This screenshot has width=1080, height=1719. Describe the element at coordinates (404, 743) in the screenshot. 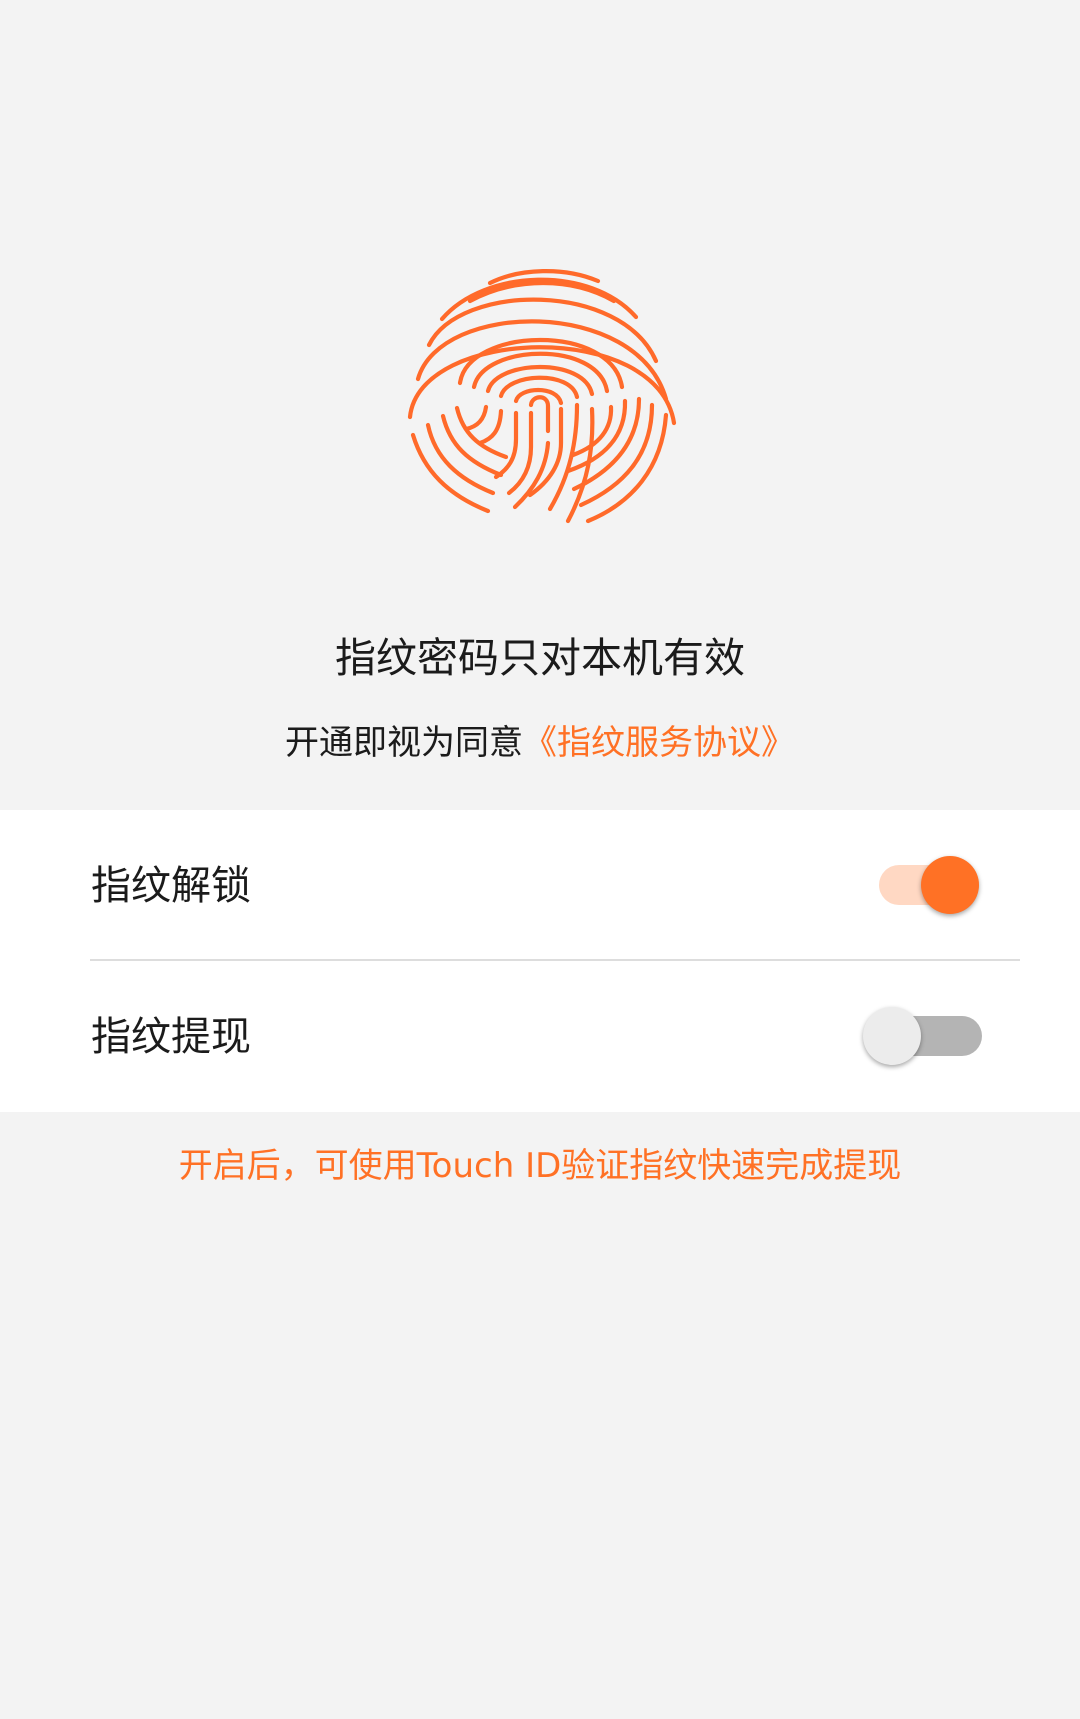

I see `agreement-prefix: 开通即视为同意` at that location.